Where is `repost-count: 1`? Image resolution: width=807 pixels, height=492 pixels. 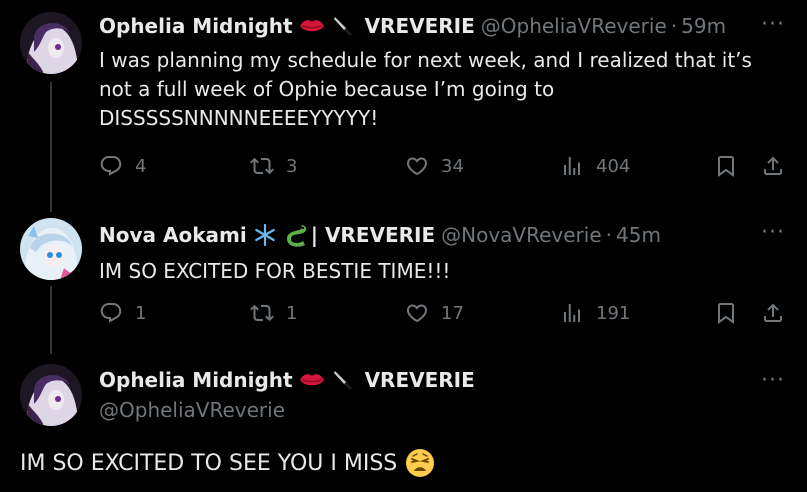 repost-count: 1 is located at coordinates (292, 313).